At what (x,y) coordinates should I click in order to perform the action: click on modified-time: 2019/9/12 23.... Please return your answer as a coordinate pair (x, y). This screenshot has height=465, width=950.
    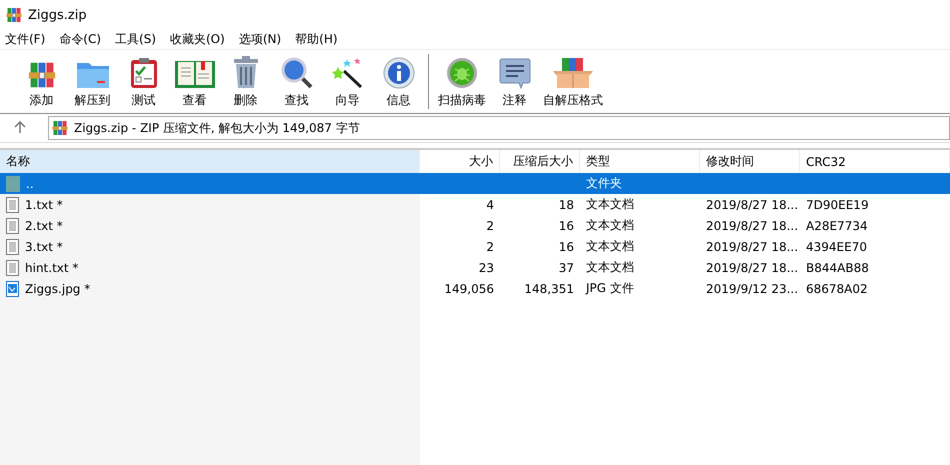
    Looking at the image, I should click on (752, 289).